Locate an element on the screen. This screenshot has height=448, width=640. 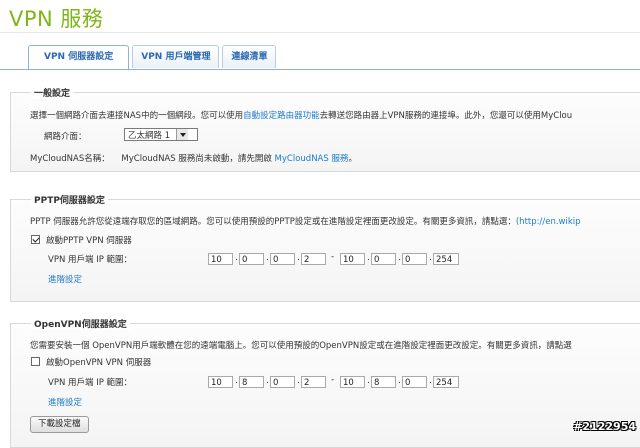
pptp-ip-start-octet-3: 0 is located at coordinates (282, 259).